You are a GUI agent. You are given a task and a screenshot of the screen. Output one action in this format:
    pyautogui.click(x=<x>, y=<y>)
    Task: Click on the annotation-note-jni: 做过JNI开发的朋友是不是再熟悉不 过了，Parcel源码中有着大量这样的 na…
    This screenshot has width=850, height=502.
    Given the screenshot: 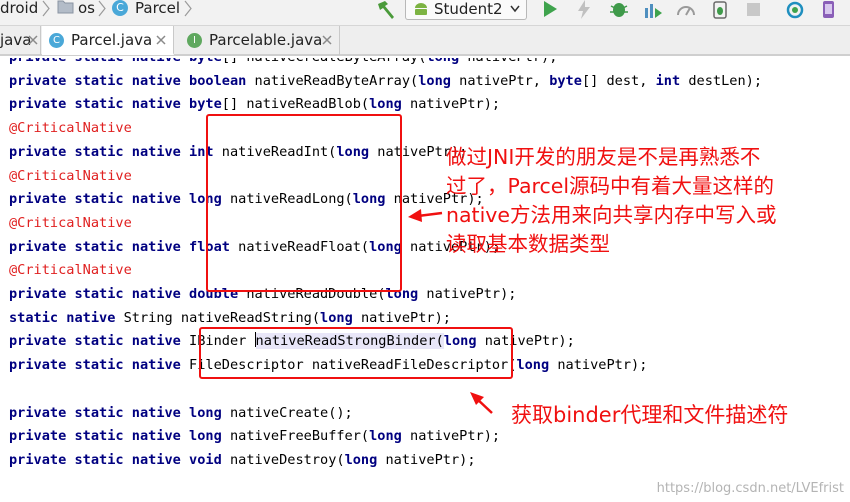 What is the action you would take?
    pyautogui.click(x=611, y=201)
    